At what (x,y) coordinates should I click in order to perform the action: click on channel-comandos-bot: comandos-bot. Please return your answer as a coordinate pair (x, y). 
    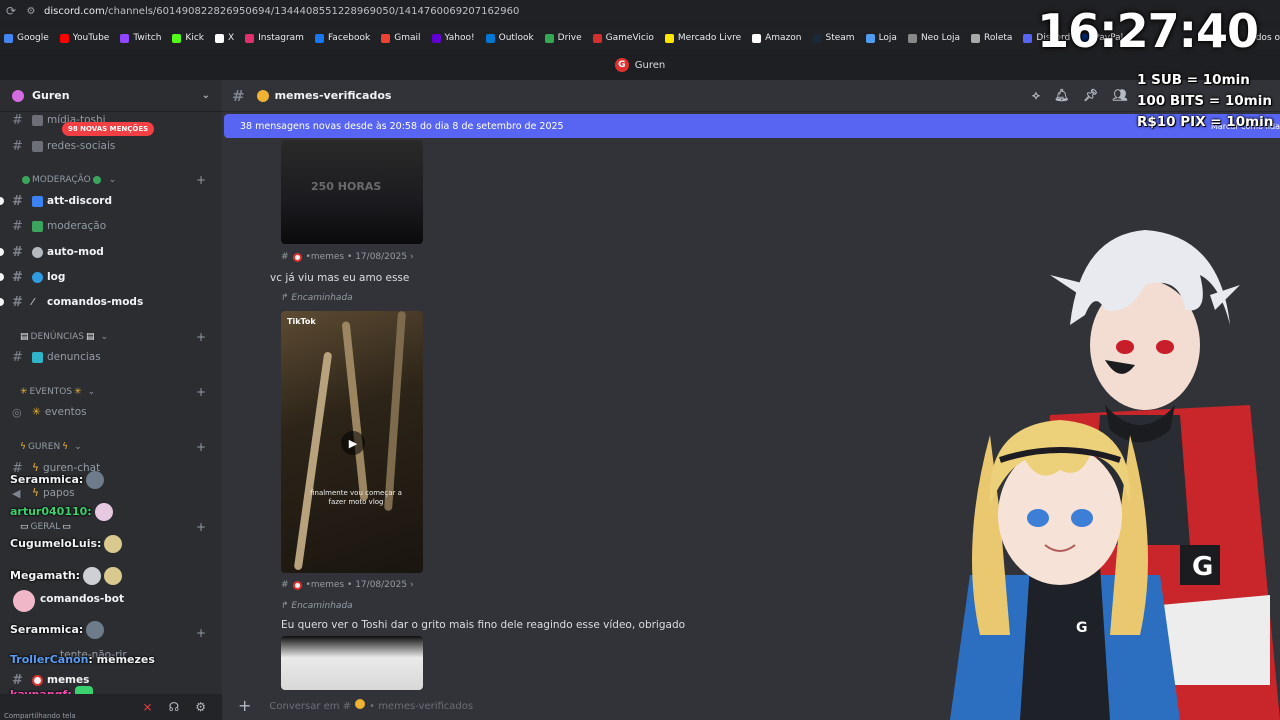
    Looking at the image, I should click on (82, 599).